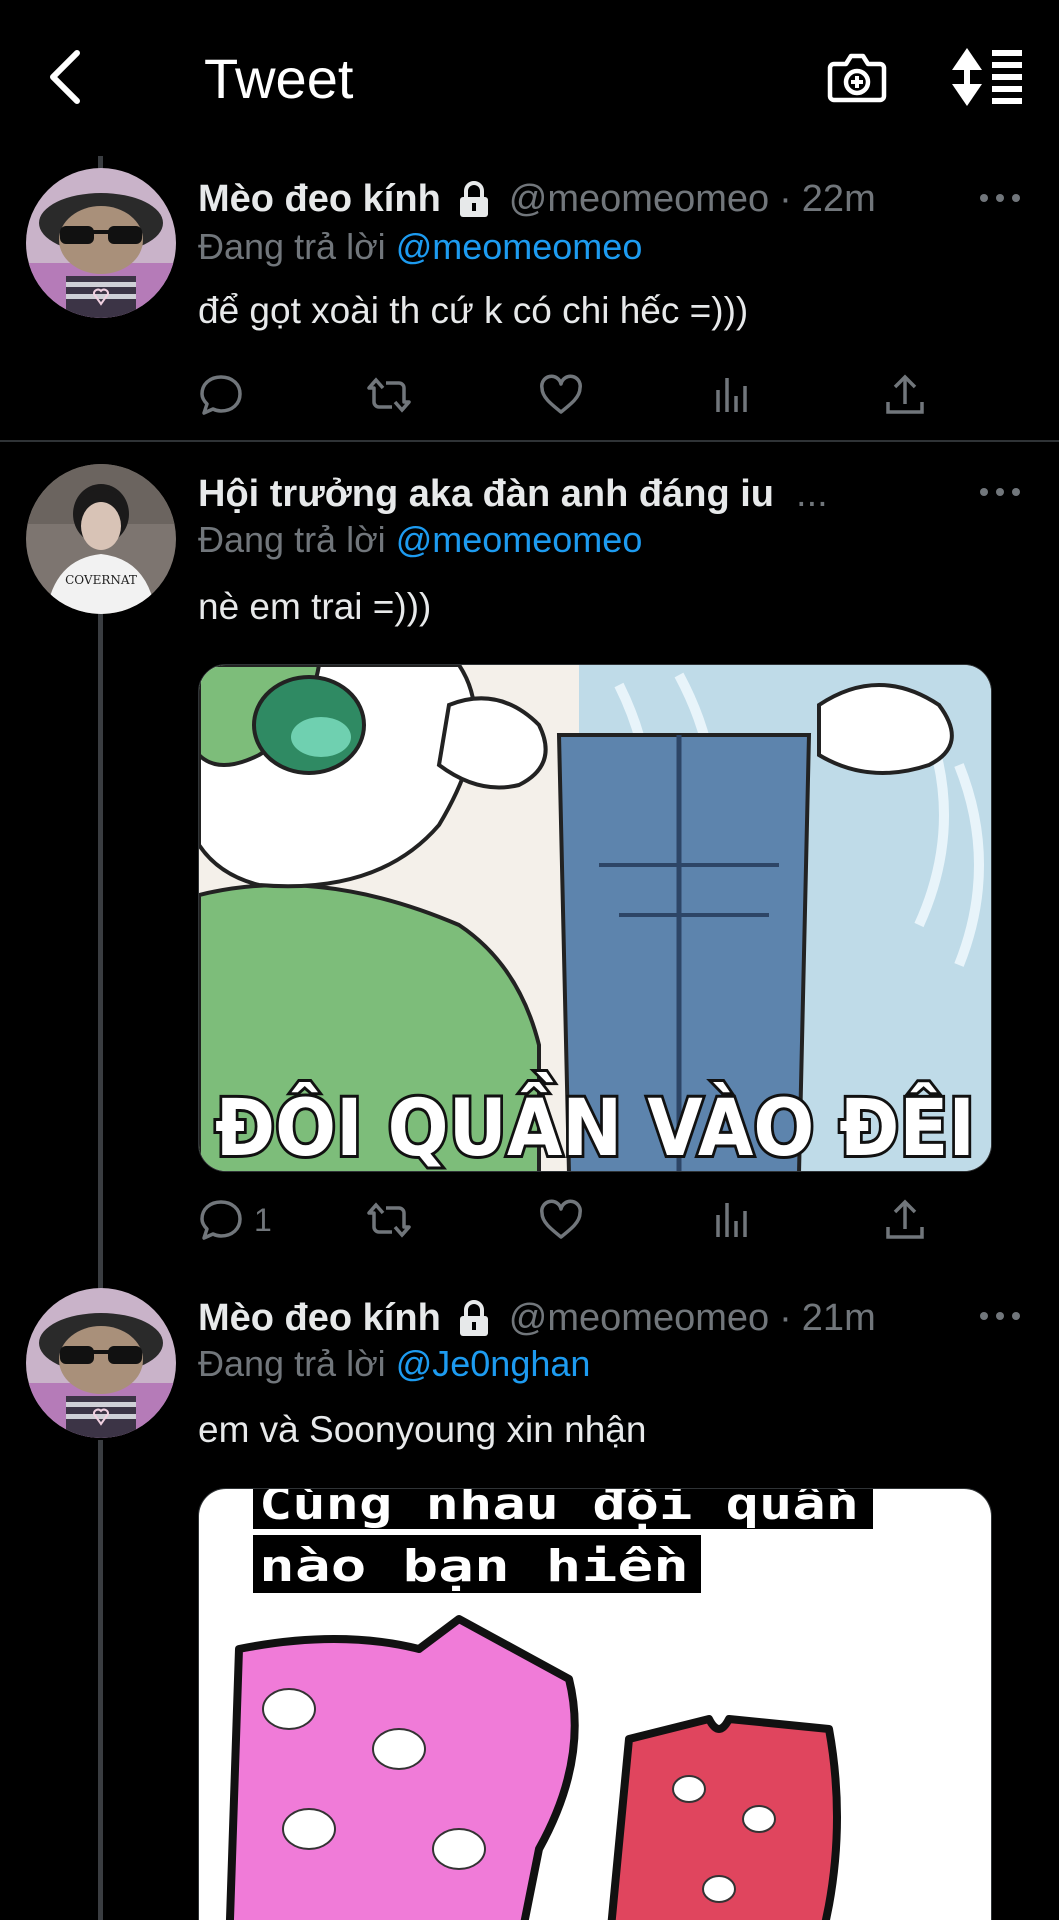  Describe the element at coordinates (559, 1509) in the screenshot. I see `media-caption-line1: Cùng nhau đội quần` at that location.